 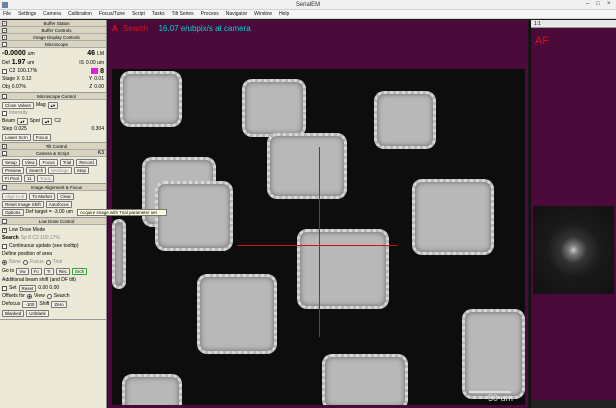 I want to click on fft-image, so click(x=573, y=250).